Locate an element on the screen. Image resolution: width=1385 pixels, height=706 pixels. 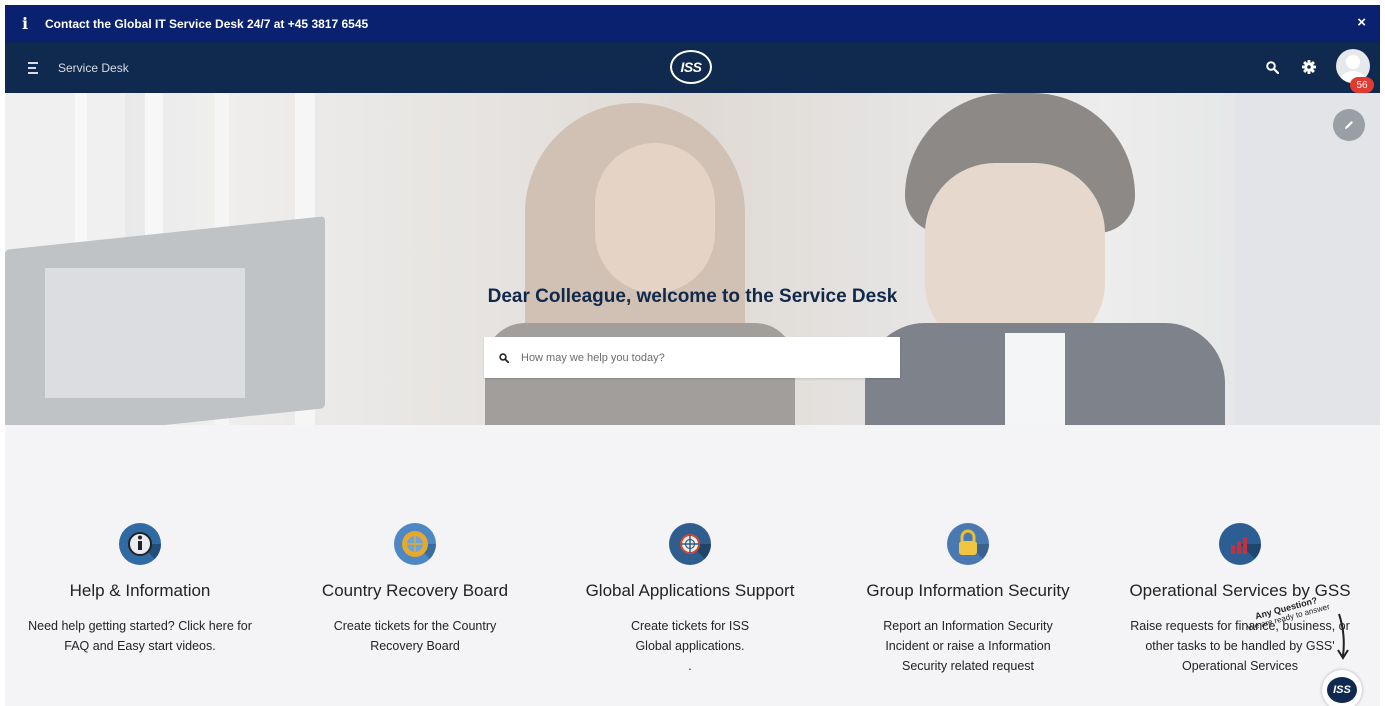
iss-logo: ISS is located at coordinates (691, 67).